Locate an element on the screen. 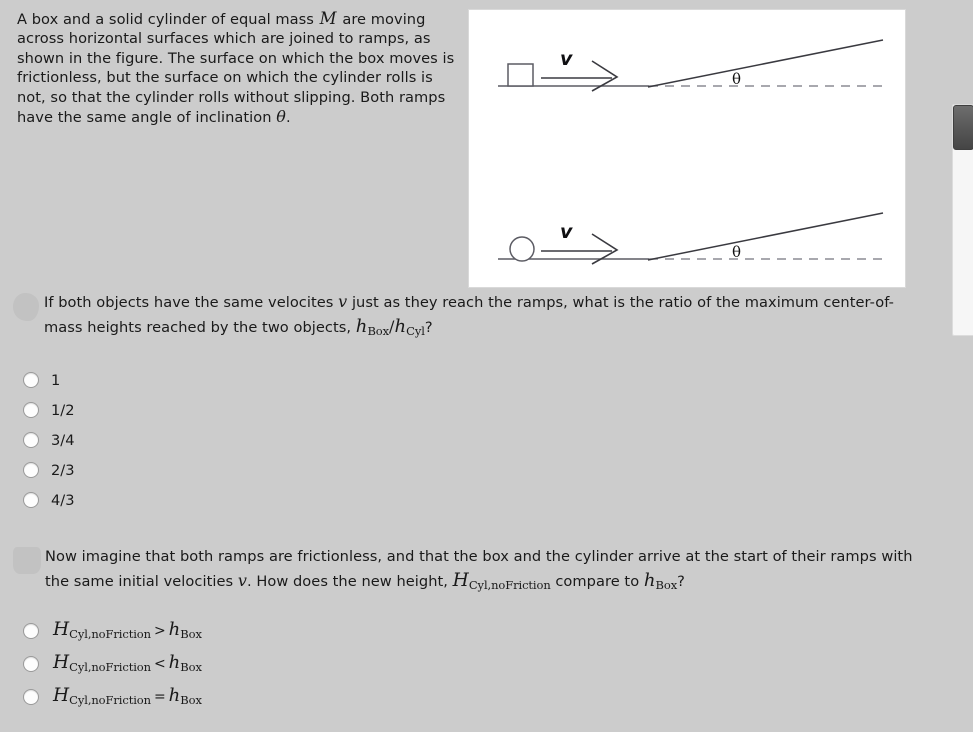  box-velocity-label: v is located at coordinates (566, 59).